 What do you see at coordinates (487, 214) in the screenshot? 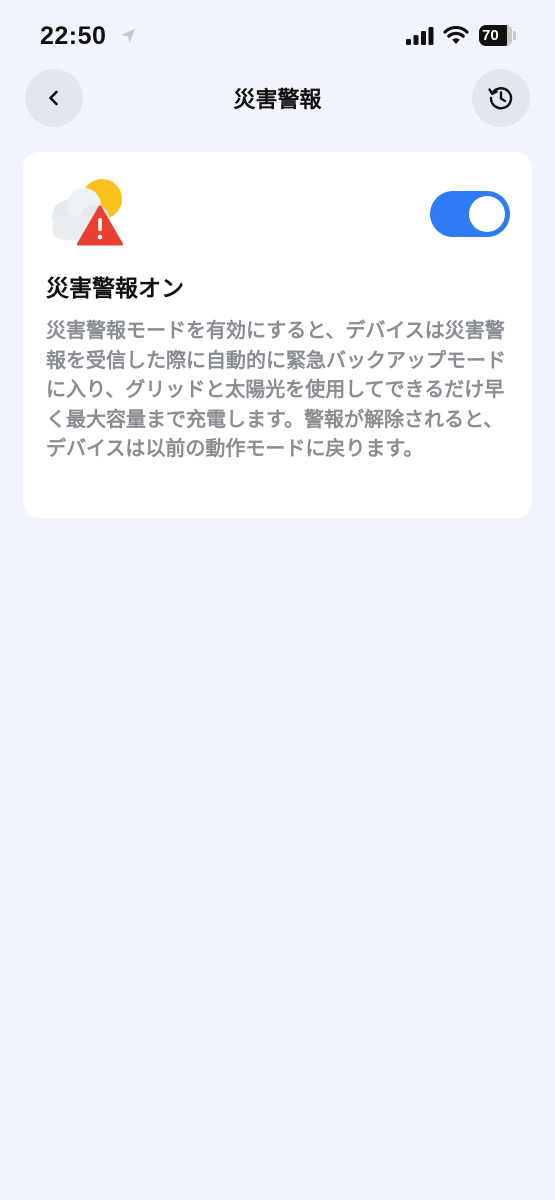
I see `toggle-knob` at bounding box center [487, 214].